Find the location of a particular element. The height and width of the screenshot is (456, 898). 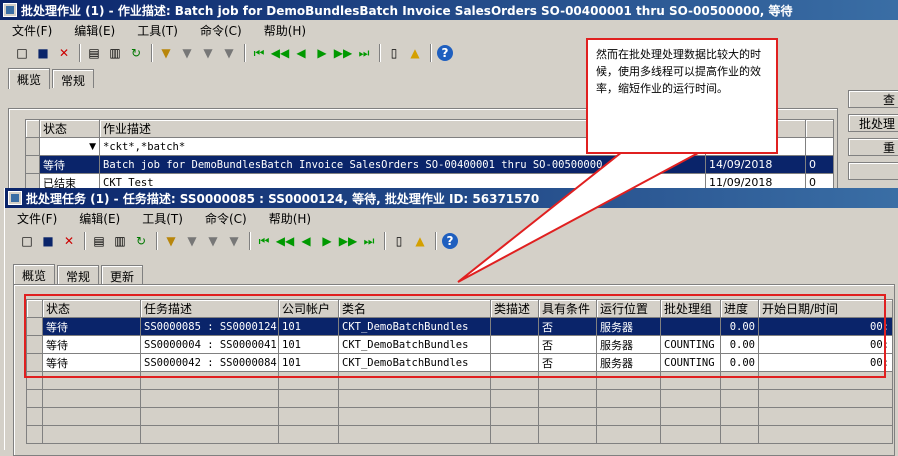

cell-status: 等待 is located at coordinates (69, 164).